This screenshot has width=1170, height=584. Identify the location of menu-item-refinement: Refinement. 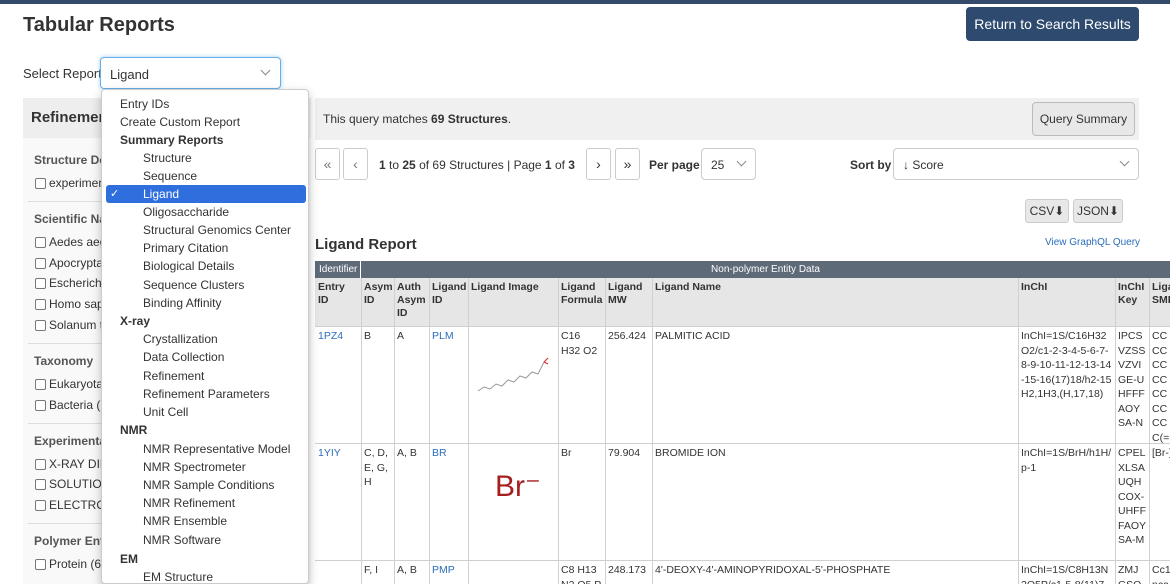
(206, 376).